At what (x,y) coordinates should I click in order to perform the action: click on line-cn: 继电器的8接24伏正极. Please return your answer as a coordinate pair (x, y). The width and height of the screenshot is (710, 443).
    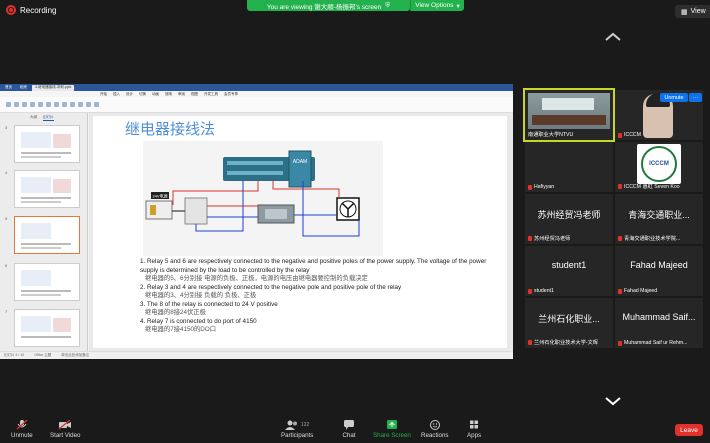
    Looking at the image, I should click on (175, 312).